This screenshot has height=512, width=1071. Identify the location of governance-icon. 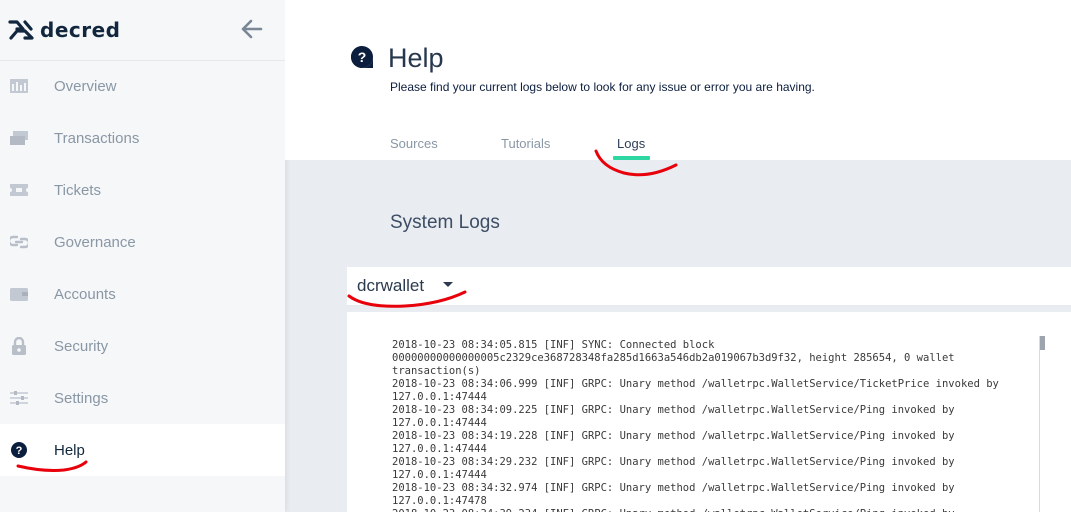
(19, 242).